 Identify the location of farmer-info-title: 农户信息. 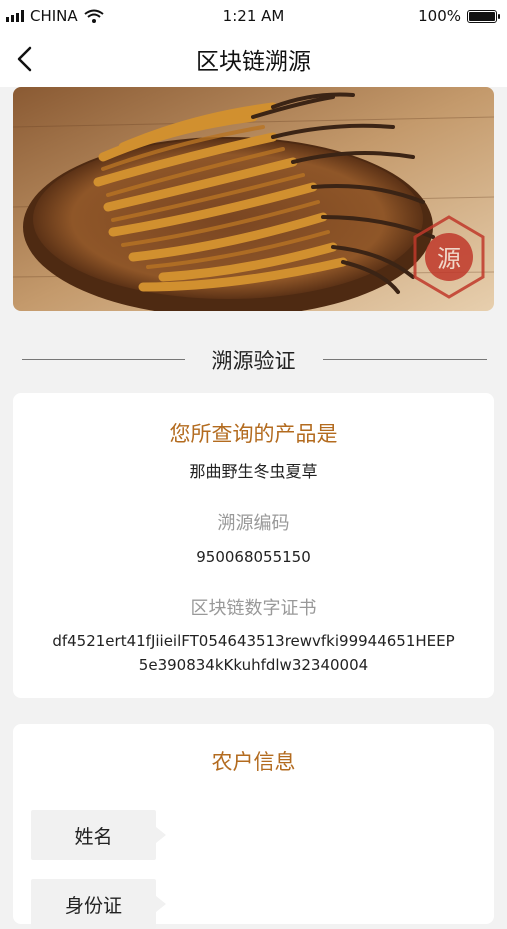
(253, 762).